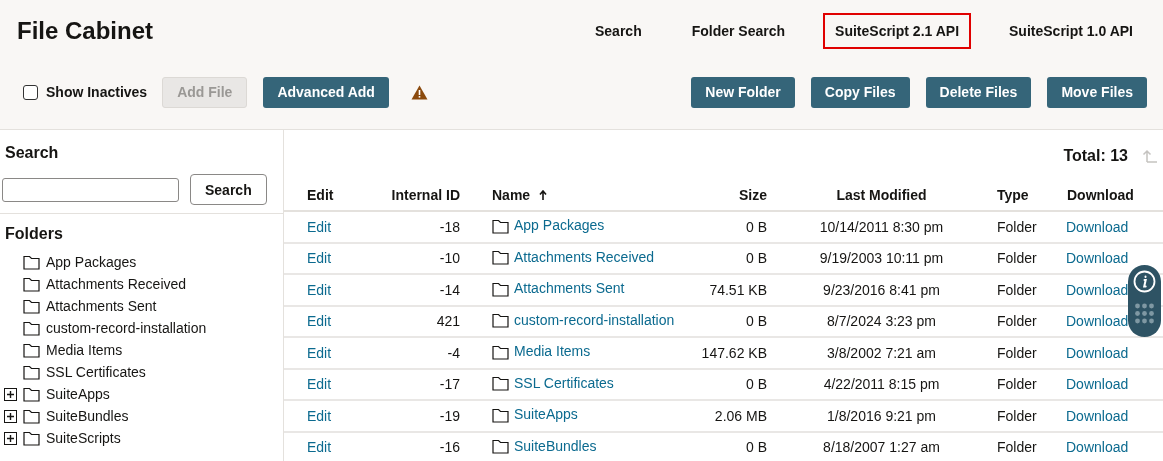 The height and width of the screenshot is (461, 1163). I want to click on folder-item: Media Items, so click(84, 350).